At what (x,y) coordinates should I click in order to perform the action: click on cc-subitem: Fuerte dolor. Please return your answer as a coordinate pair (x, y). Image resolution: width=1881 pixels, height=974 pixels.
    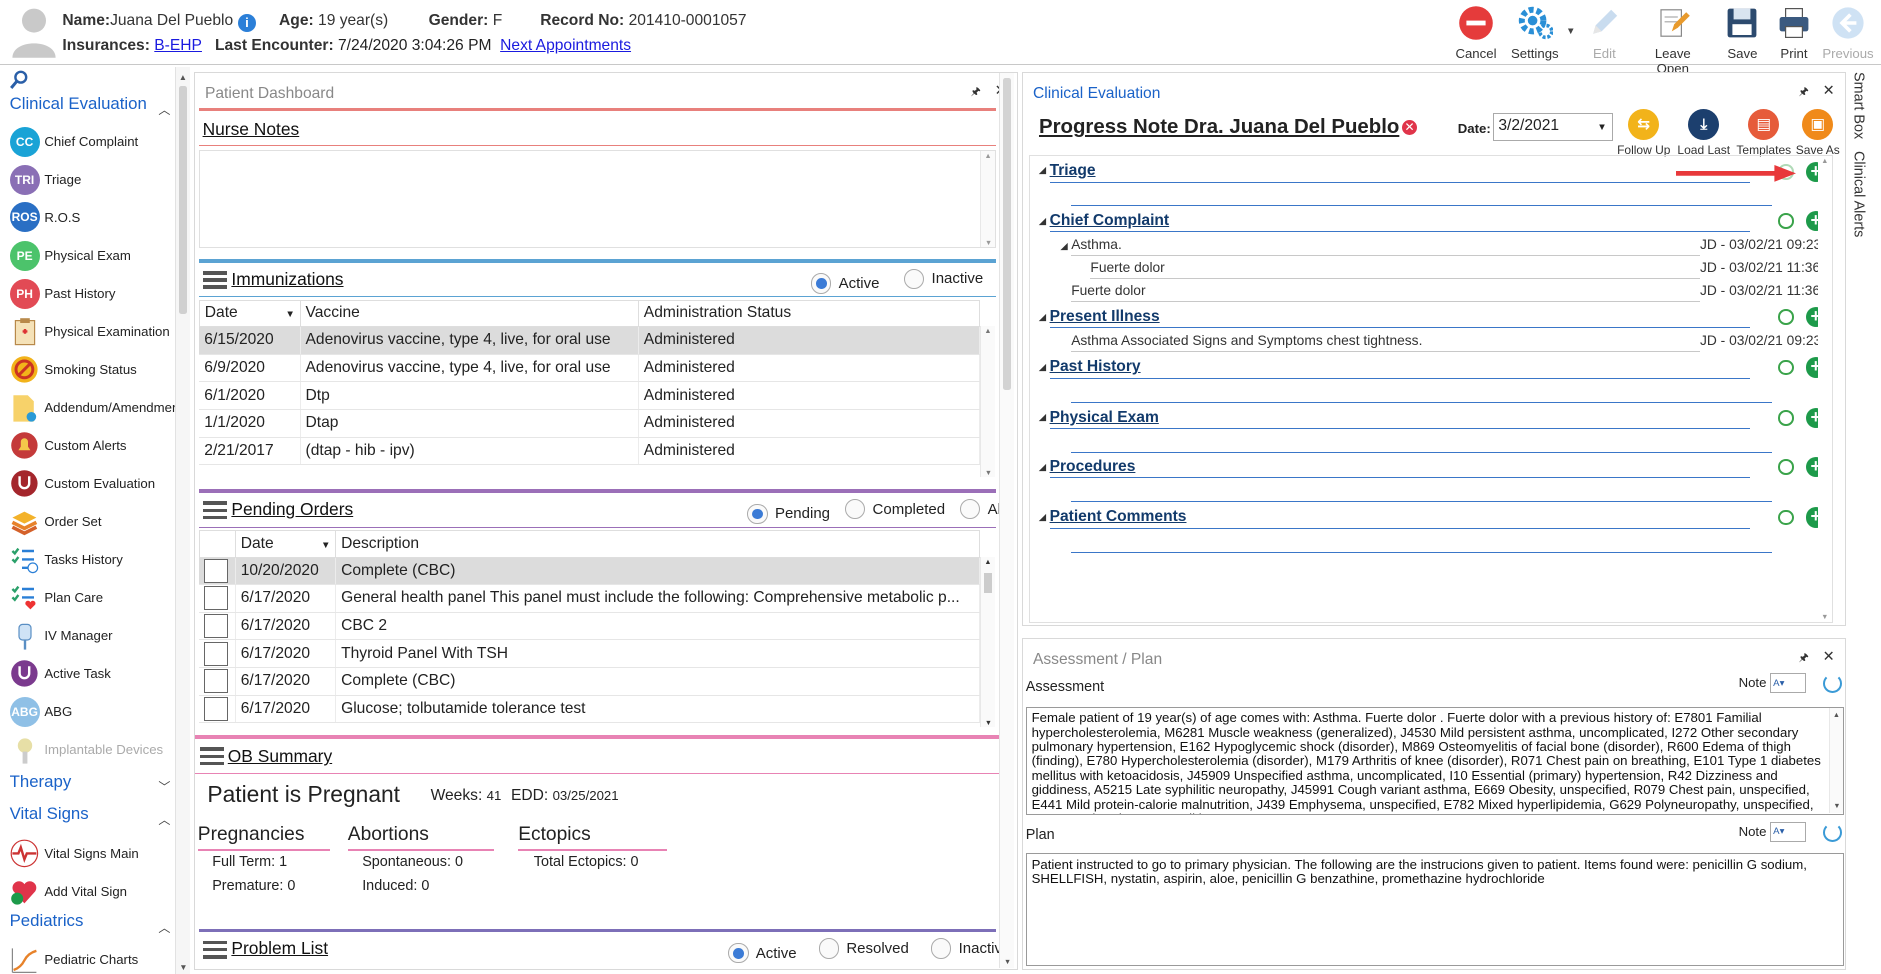
    Looking at the image, I should click on (1127, 267).